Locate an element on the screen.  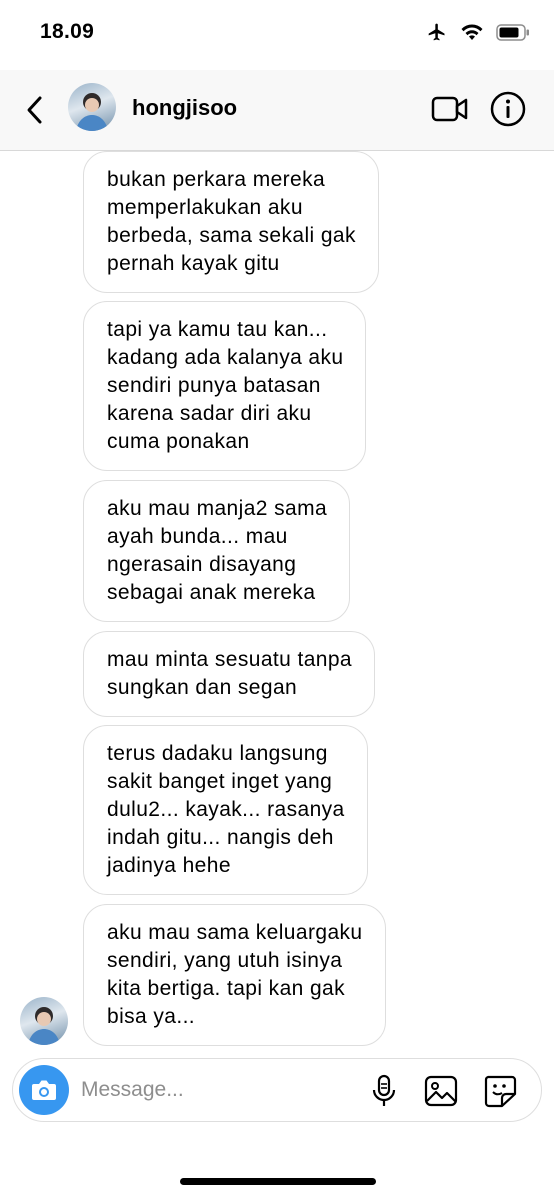
sticker-icon is located at coordinates (500, 1091).